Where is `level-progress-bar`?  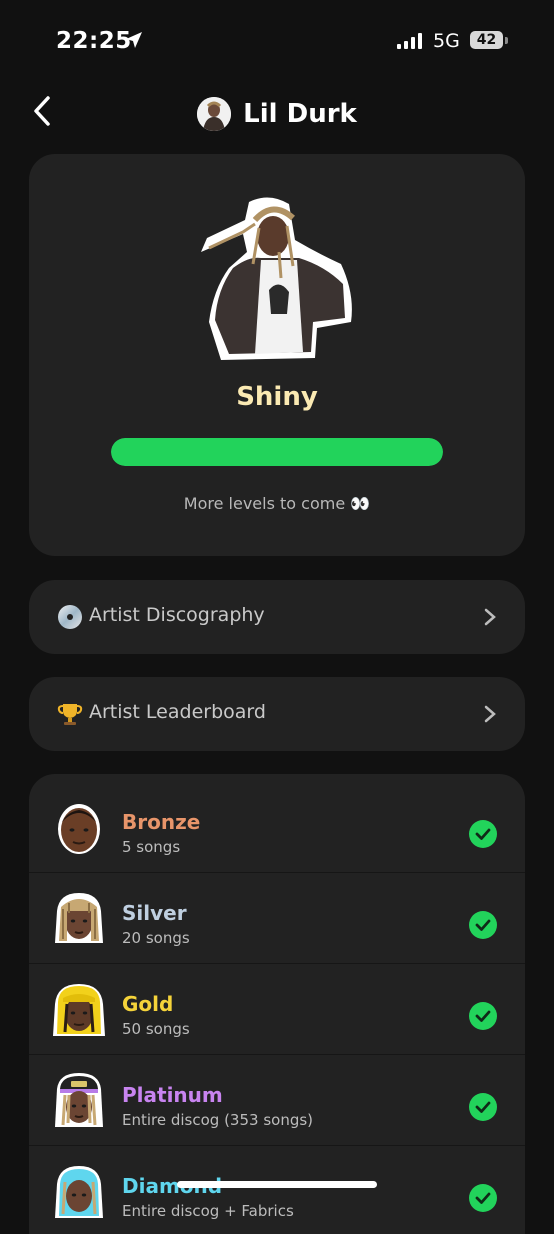 level-progress-bar is located at coordinates (277, 452).